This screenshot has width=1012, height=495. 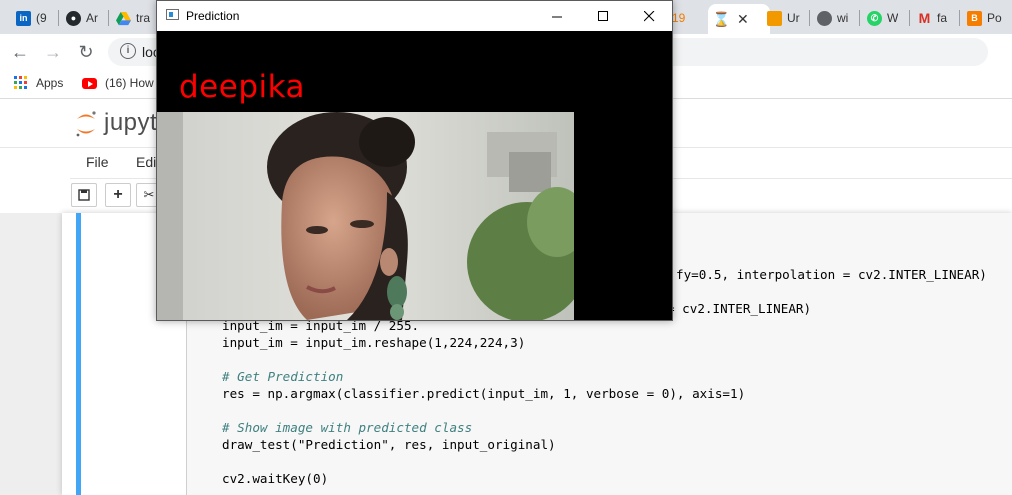 What do you see at coordinates (73, 18) in the screenshot?
I see `github-icon: ●` at bounding box center [73, 18].